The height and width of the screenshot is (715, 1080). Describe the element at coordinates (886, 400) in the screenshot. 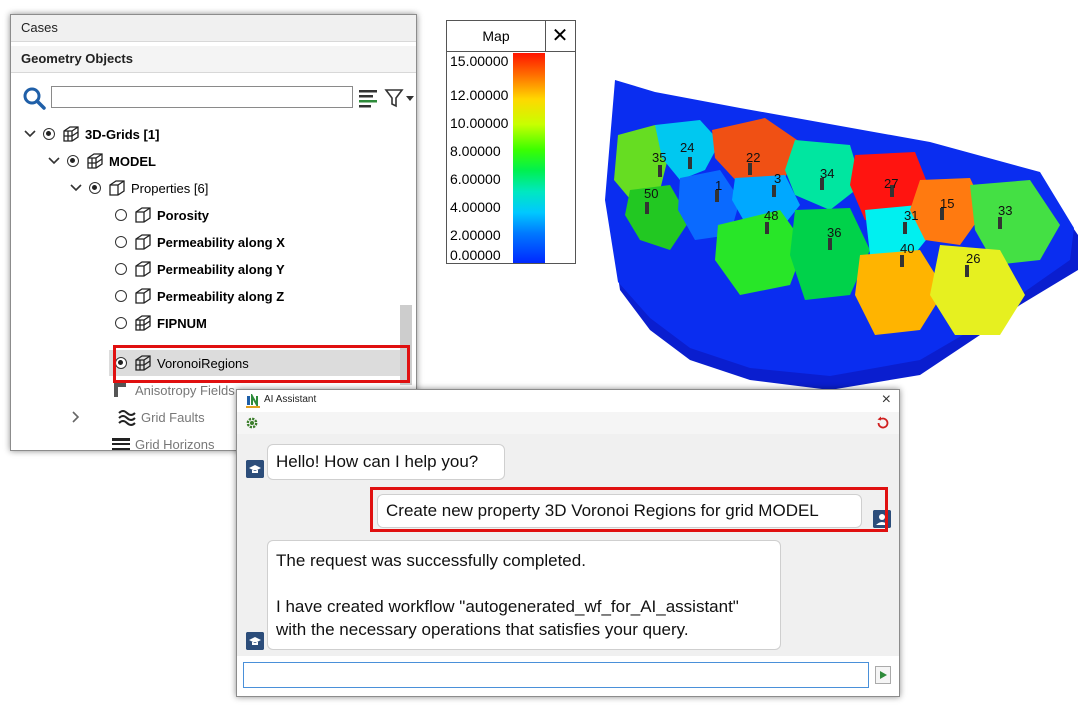

I see `close-button: ×` at that location.